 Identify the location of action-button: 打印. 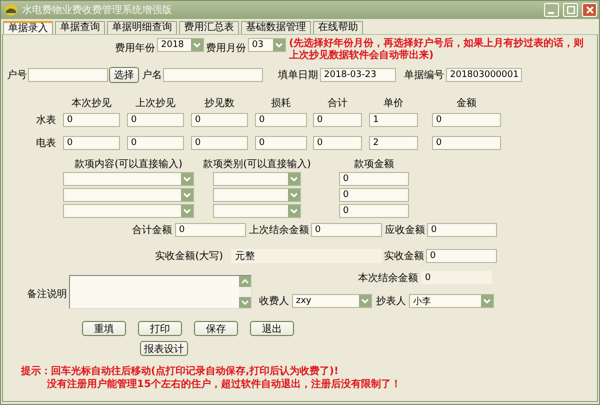
(160, 328).